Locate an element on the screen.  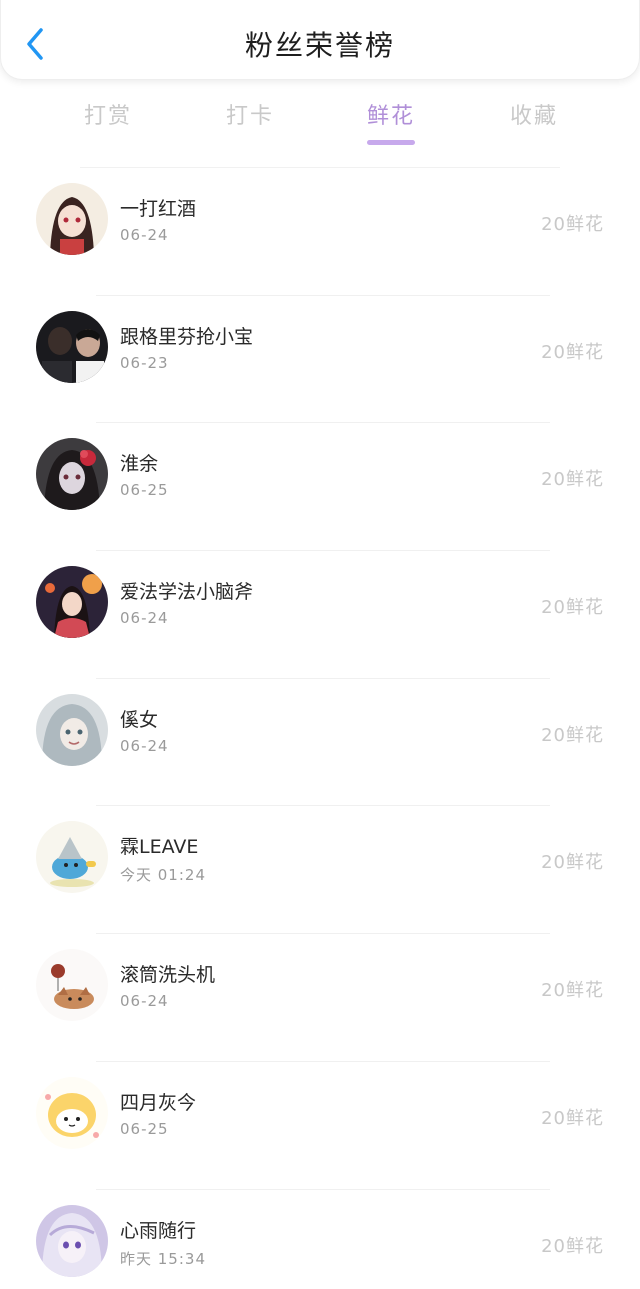
fan-name: 滚筒洗头机 is located at coordinates (168, 975).